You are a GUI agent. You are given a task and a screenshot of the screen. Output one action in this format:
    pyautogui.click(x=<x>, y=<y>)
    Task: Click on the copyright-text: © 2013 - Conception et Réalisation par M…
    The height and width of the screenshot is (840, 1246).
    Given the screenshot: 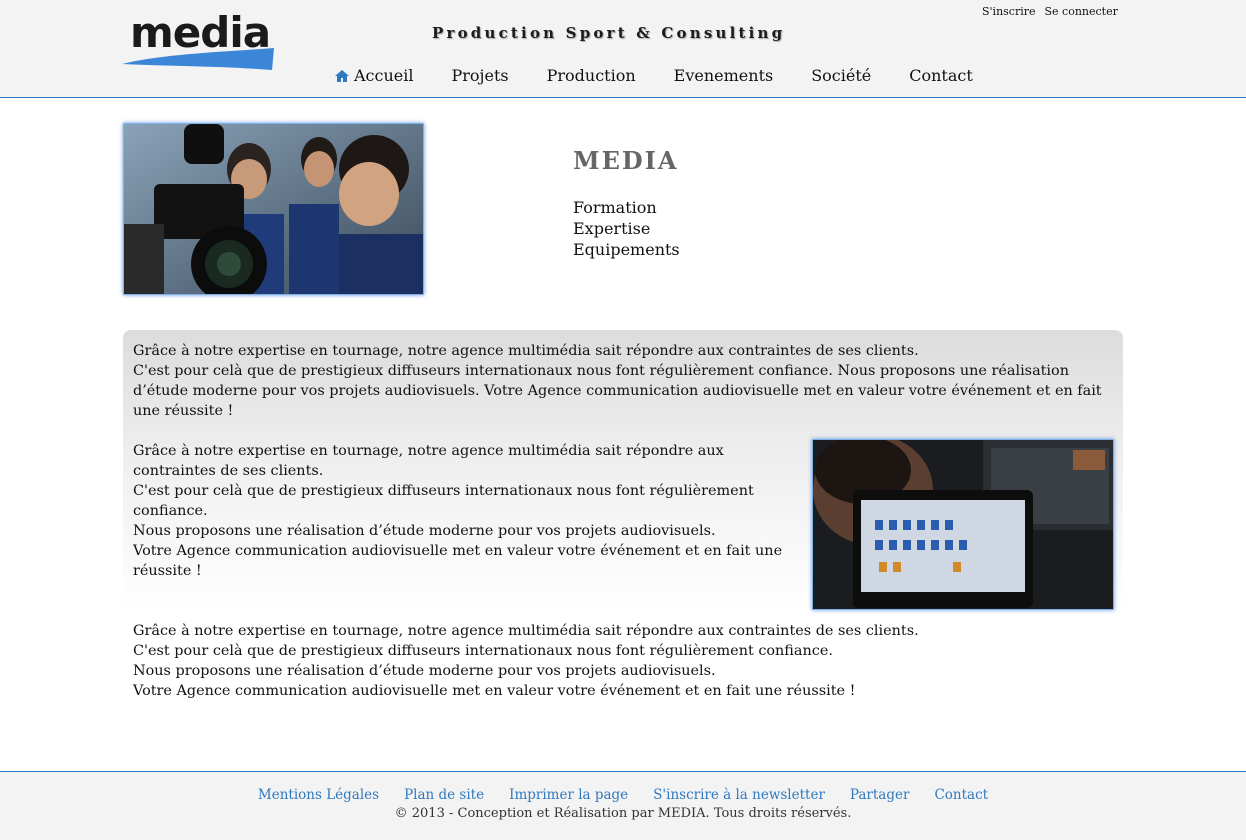 What is the action you would take?
    pyautogui.click(x=623, y=813)
    